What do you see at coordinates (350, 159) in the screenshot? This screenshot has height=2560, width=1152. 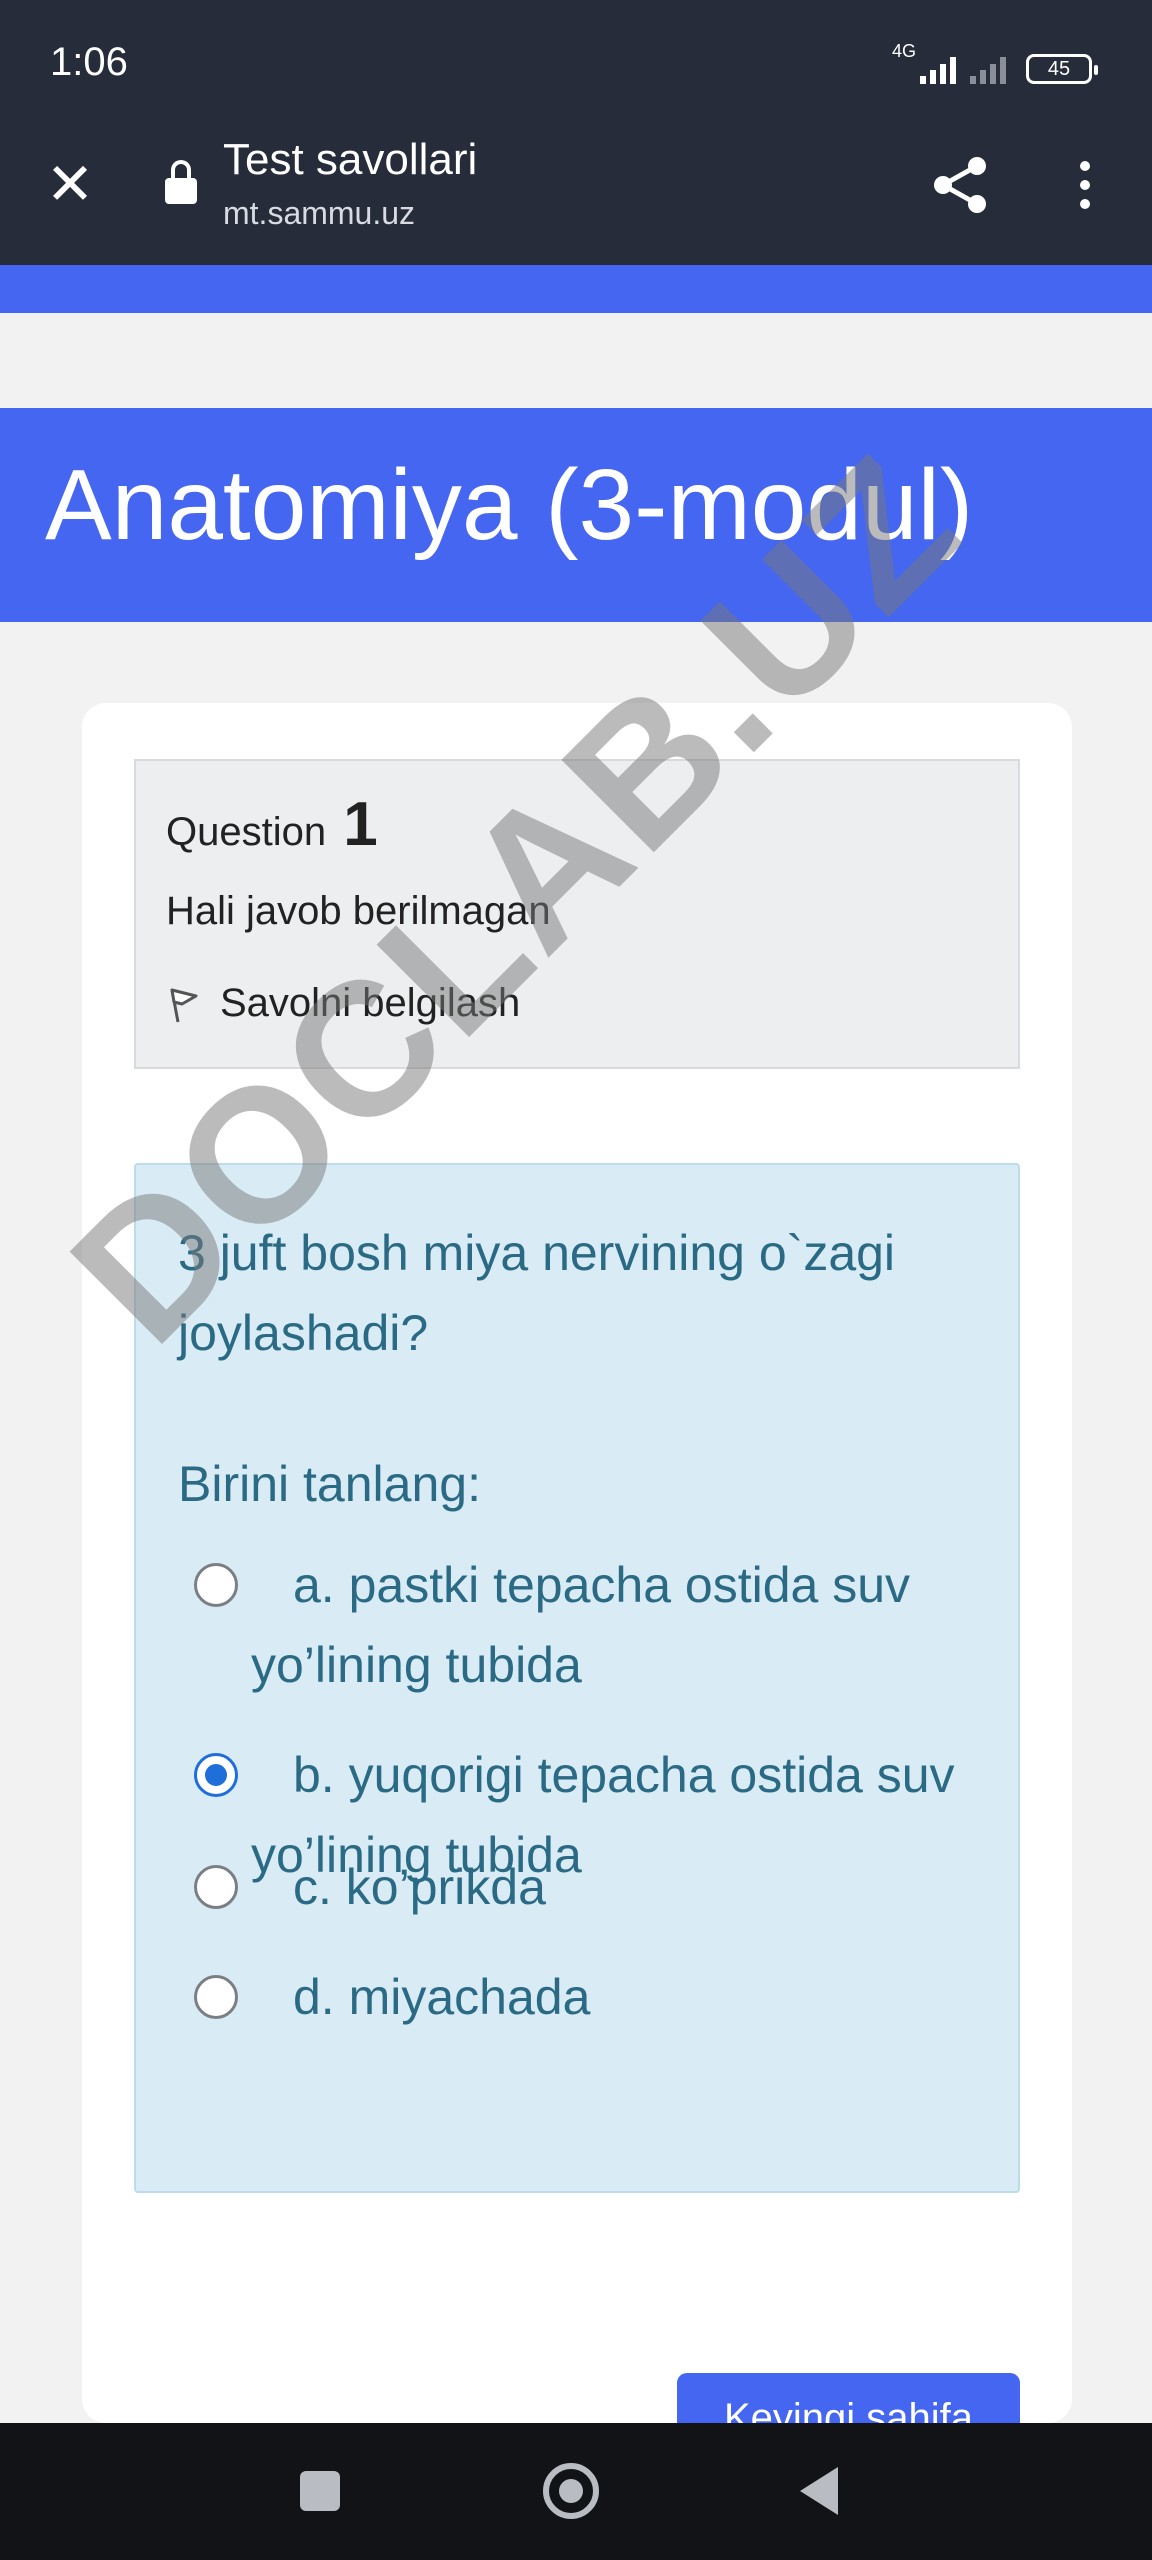 I see `page-title: Test savollari` at bounding box center [350, 159].